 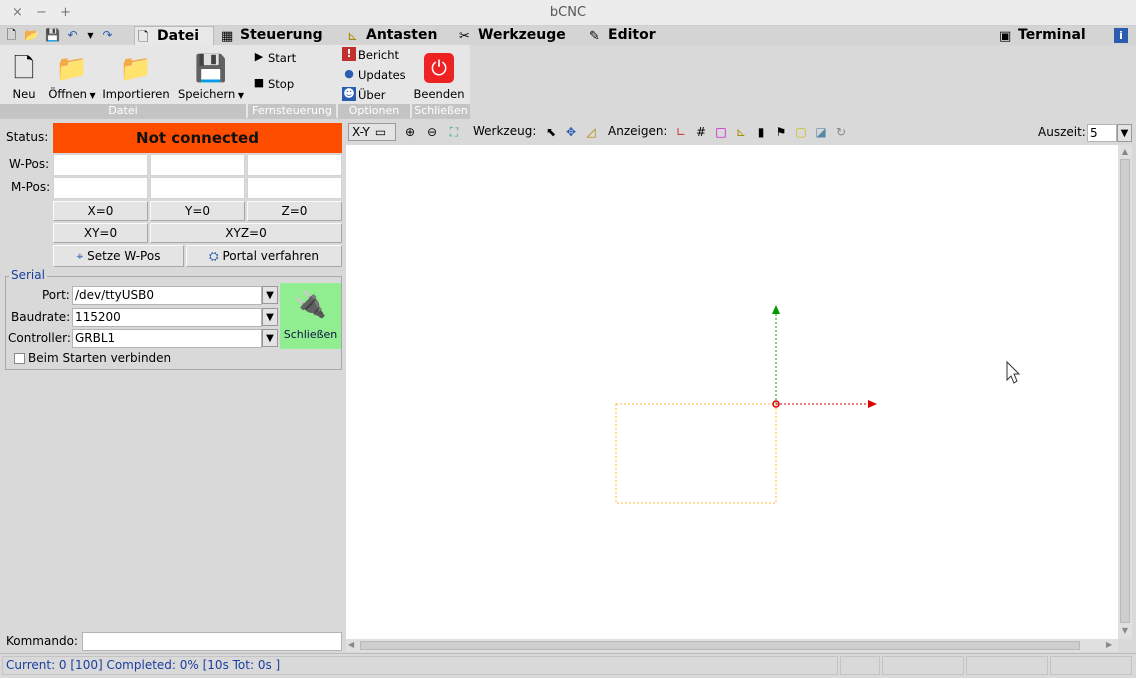 What do you see at coordinates (310, 316) in the screenshot?
I see `connect-toggle-button: 🔌 Schließen` at bounding box center [310, 316].